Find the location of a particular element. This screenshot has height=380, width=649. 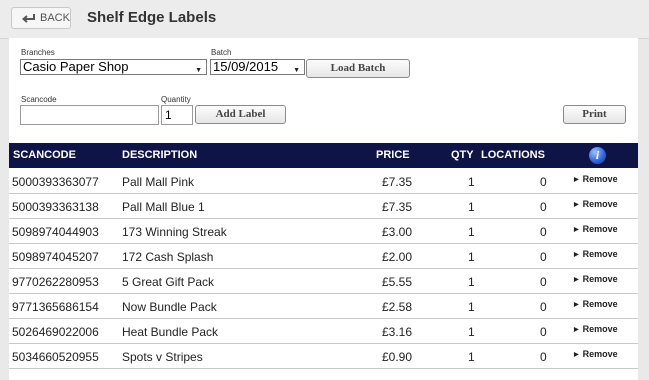

column-header-price: PRICE is located at coordinates (393, 155).